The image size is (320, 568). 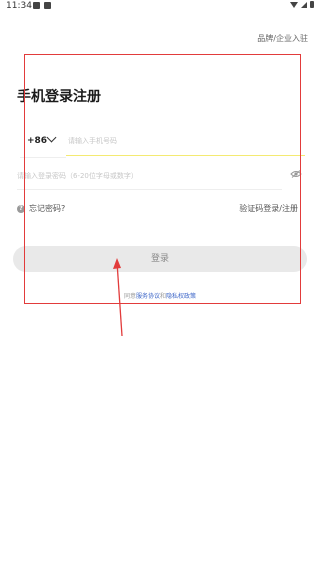 I want to click on brand-enterprise-link: 品牌/企业入驻, so click(x=282, y=38).